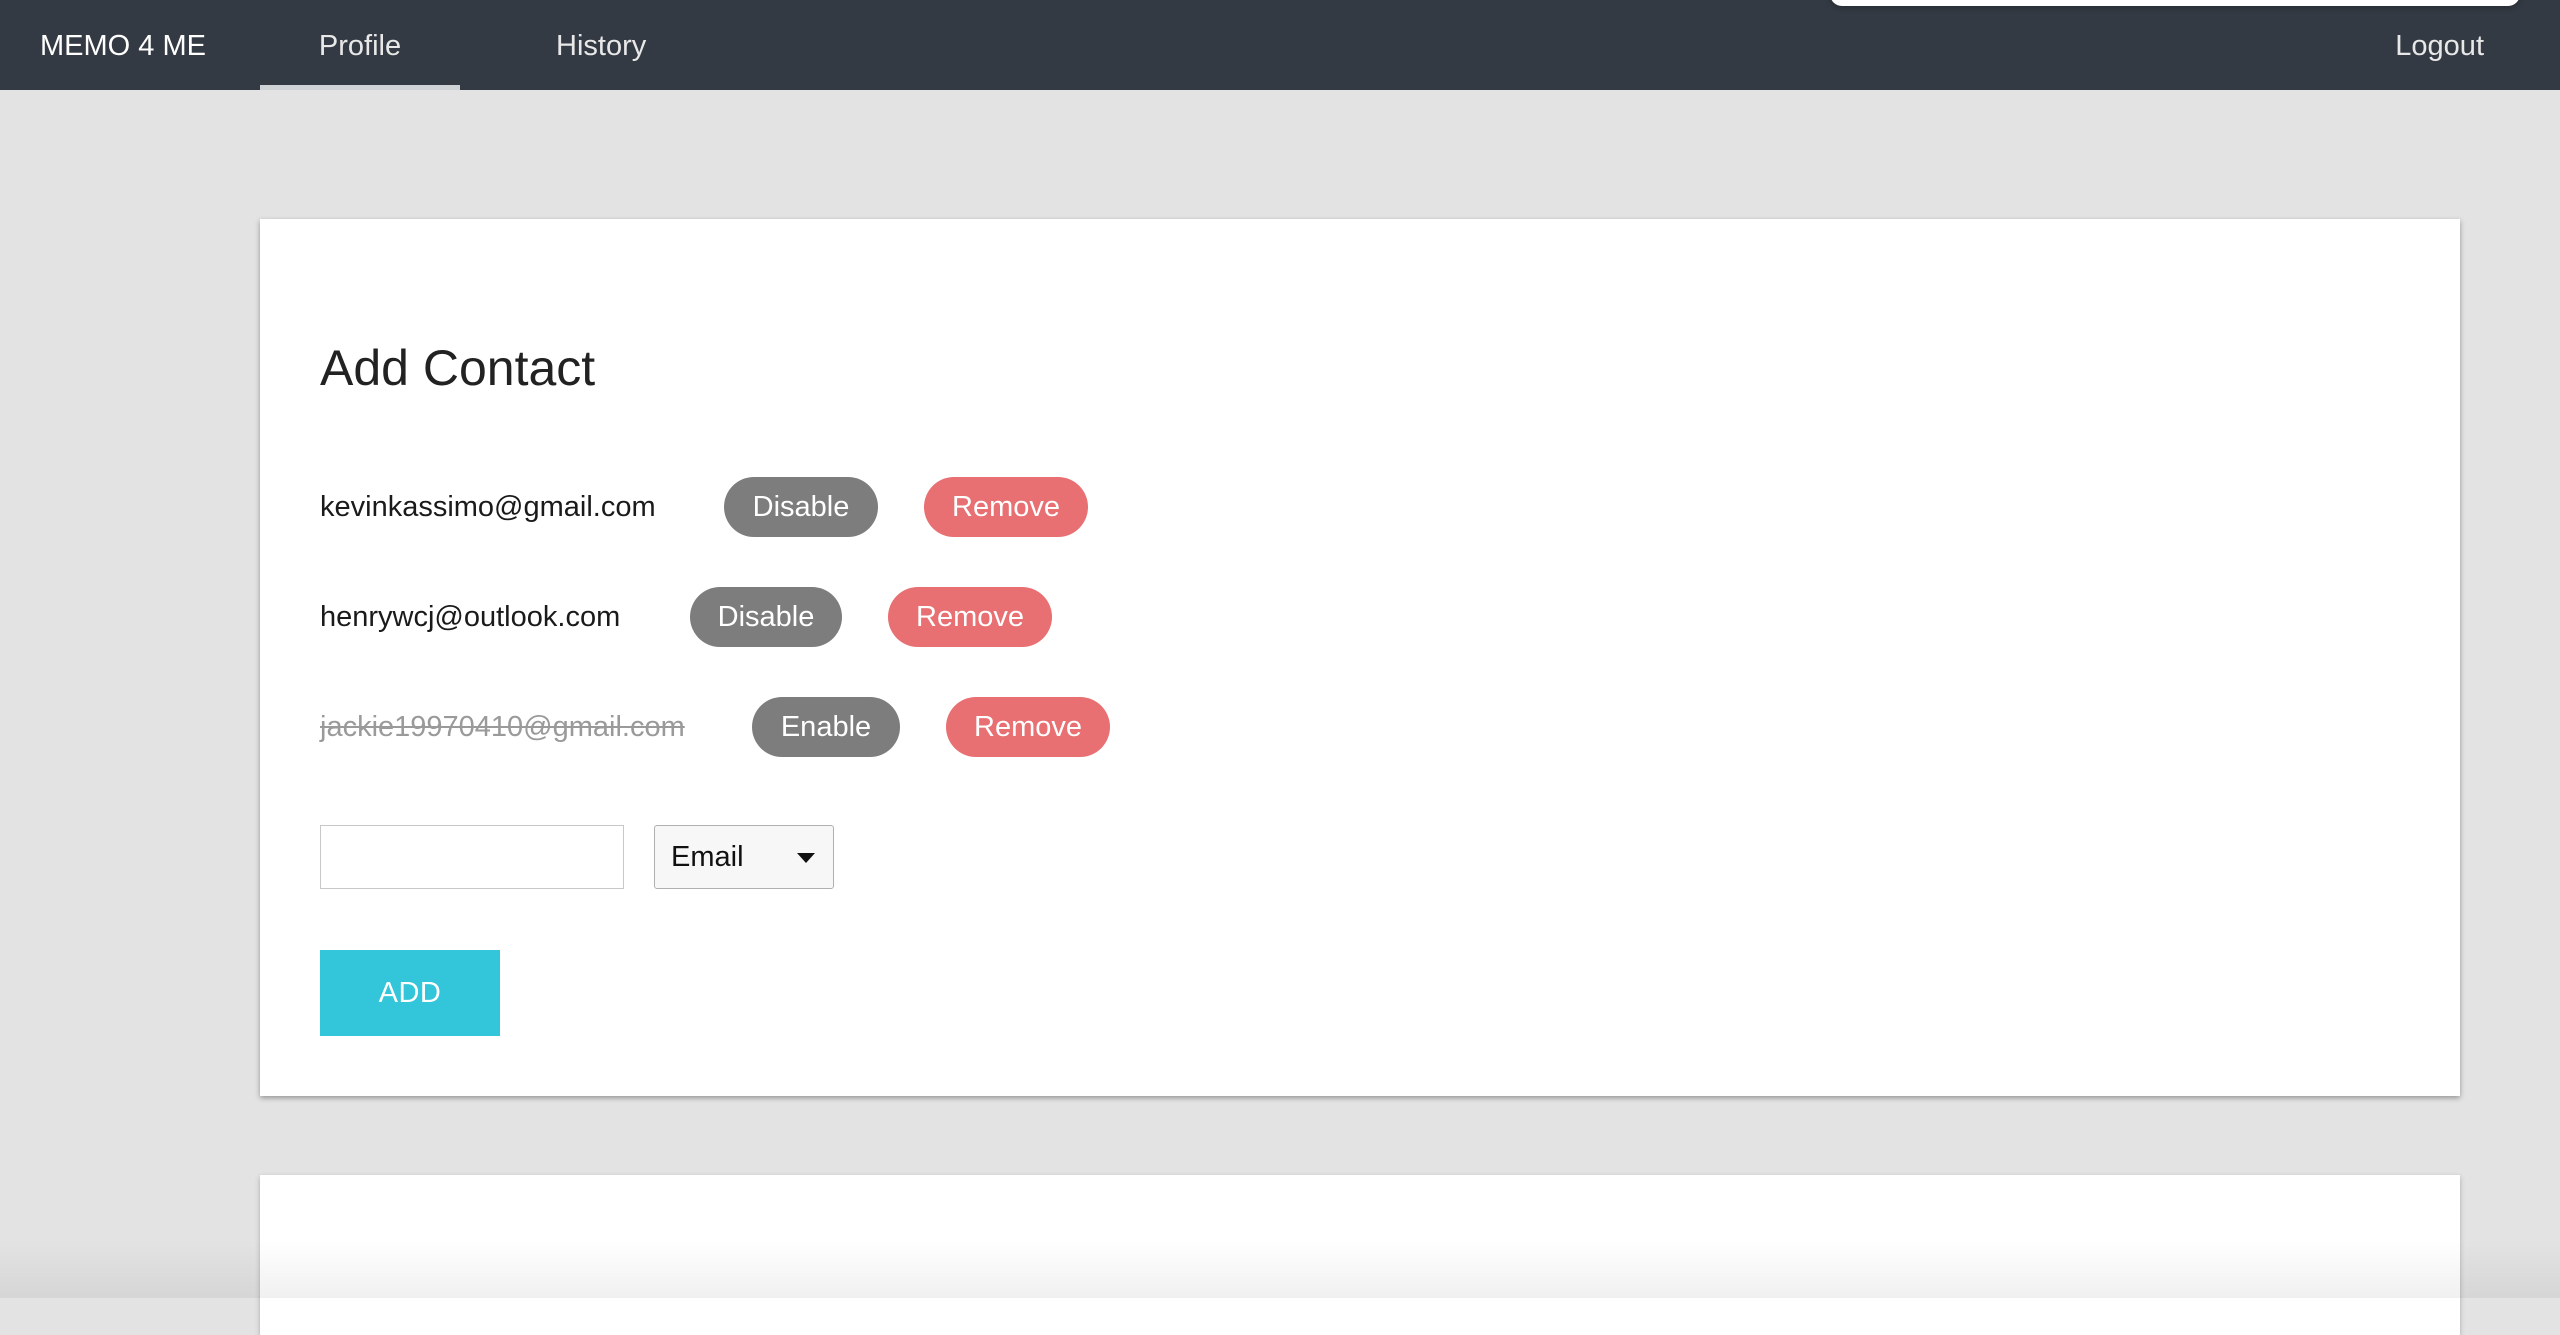 Image resolution: width=2560 pixels, height=1335 pixels. What do you see at coordinates (472, 857) in the screenshot?
I see `new-contact-input` at bounding box center [472, 857].